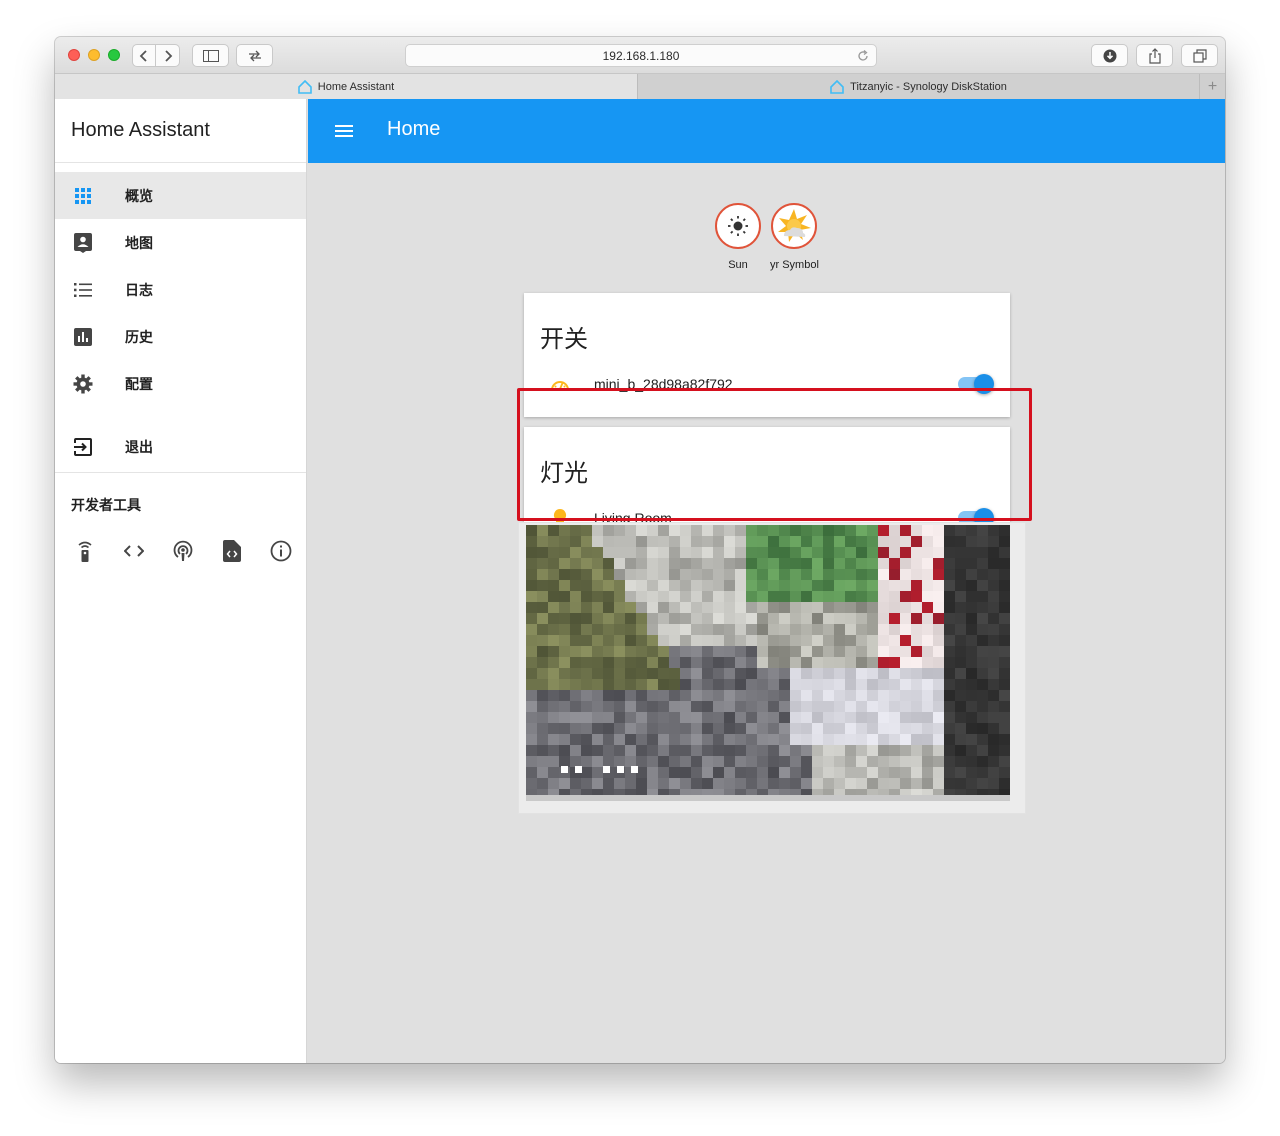  What do you see at coordinates (139, 195) in the screenshot?
I see `sidebar-item-label: 概览` at bounding box center [139, 195].